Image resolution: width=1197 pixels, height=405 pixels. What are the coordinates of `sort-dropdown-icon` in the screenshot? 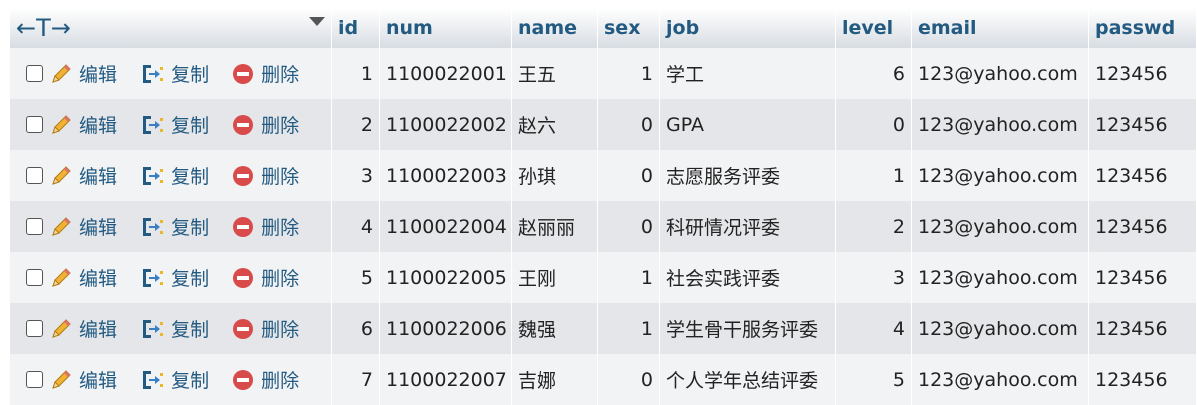 It's located at (317, 21).